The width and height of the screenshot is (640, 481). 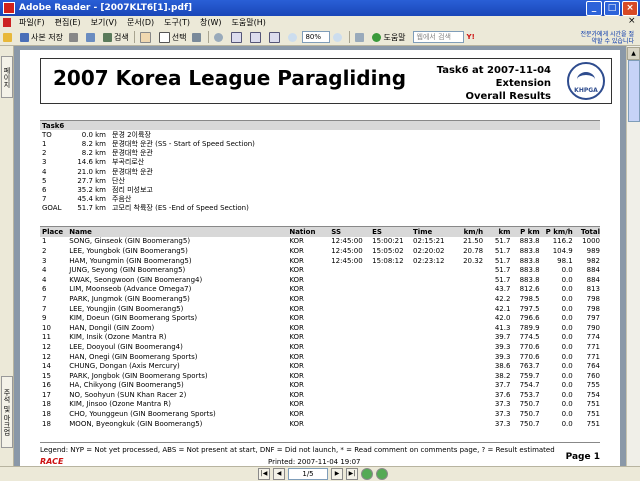 What do you see at coordinates (293, 37) in the screenshot?
I see `zoom-out-button` at bounding box center [293, 37].